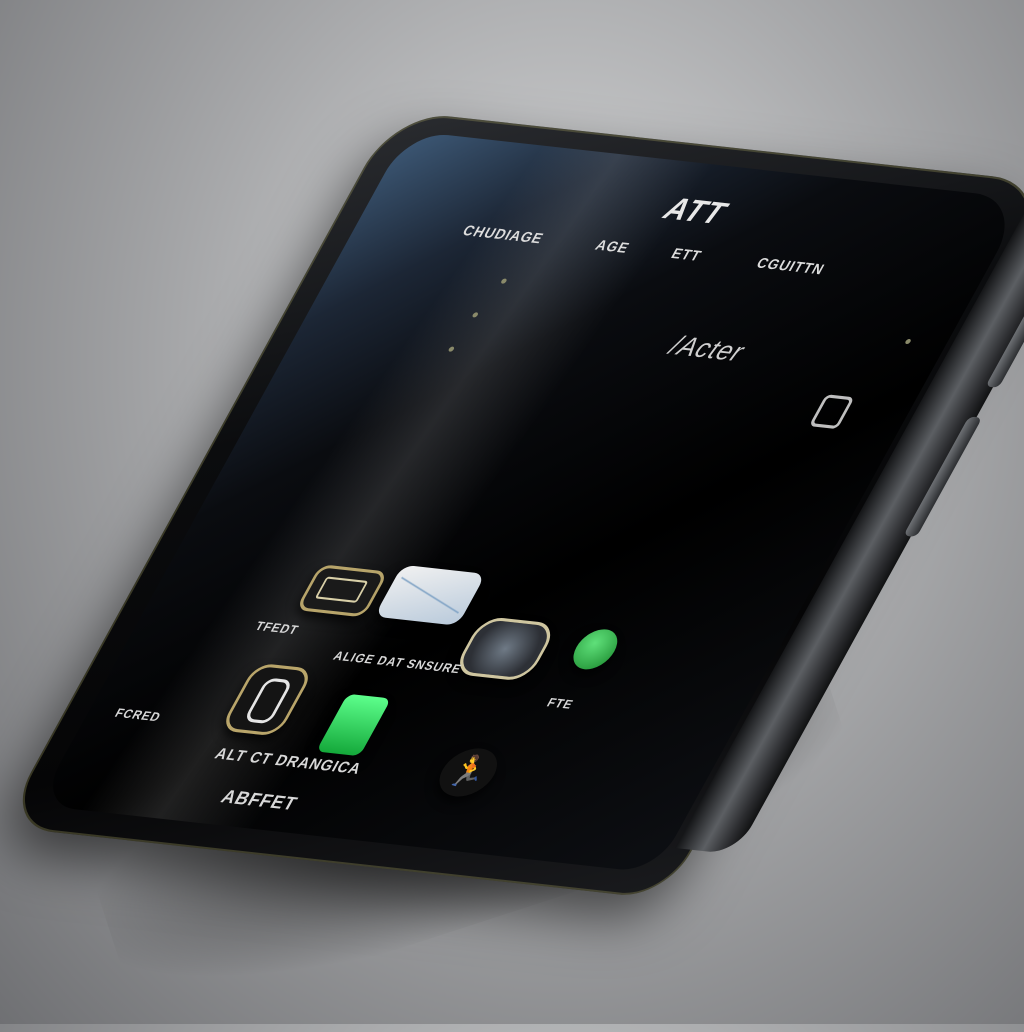 The image size is (1024, 1032). I want to click on carrier-name: /Acter, so click(707, 348).